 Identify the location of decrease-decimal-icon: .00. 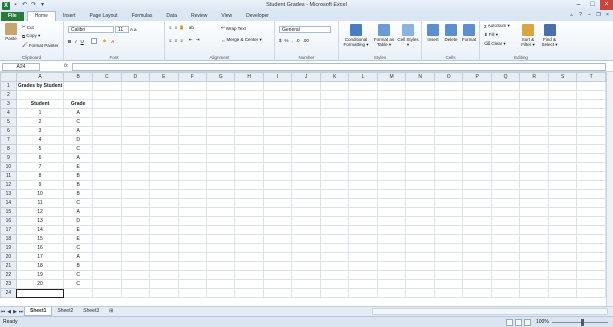
(306, 40).